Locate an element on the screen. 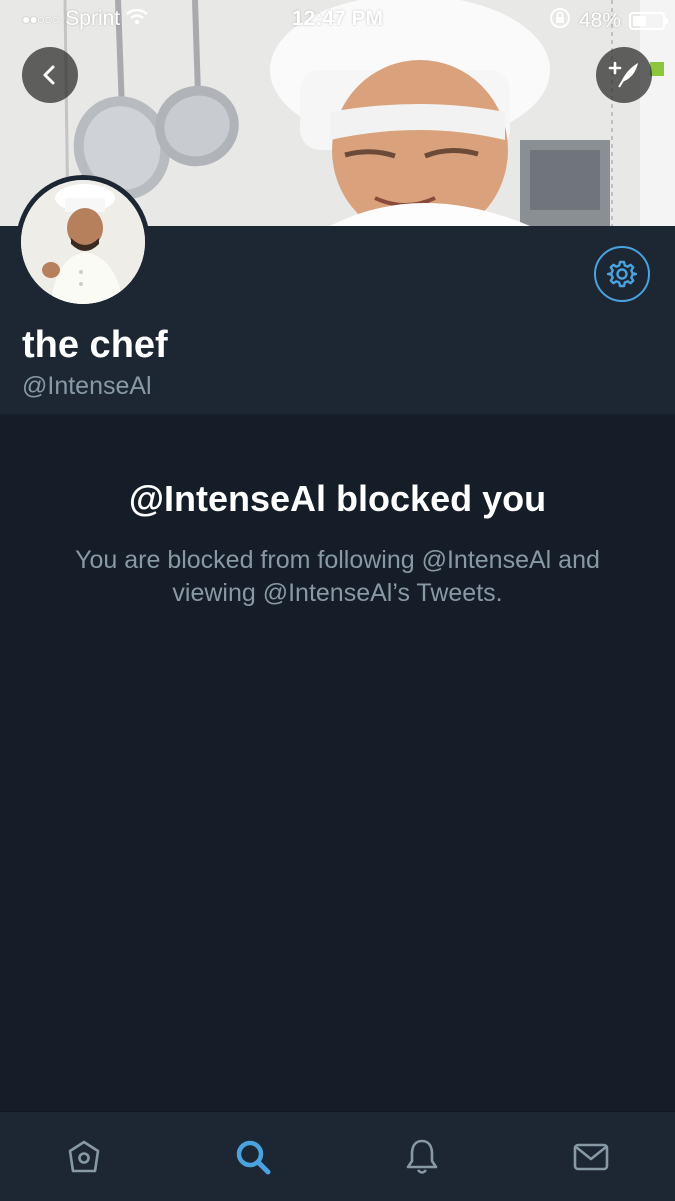 This screenshot has height=1201, width=675. back-button is located at coordinates (50, 75).